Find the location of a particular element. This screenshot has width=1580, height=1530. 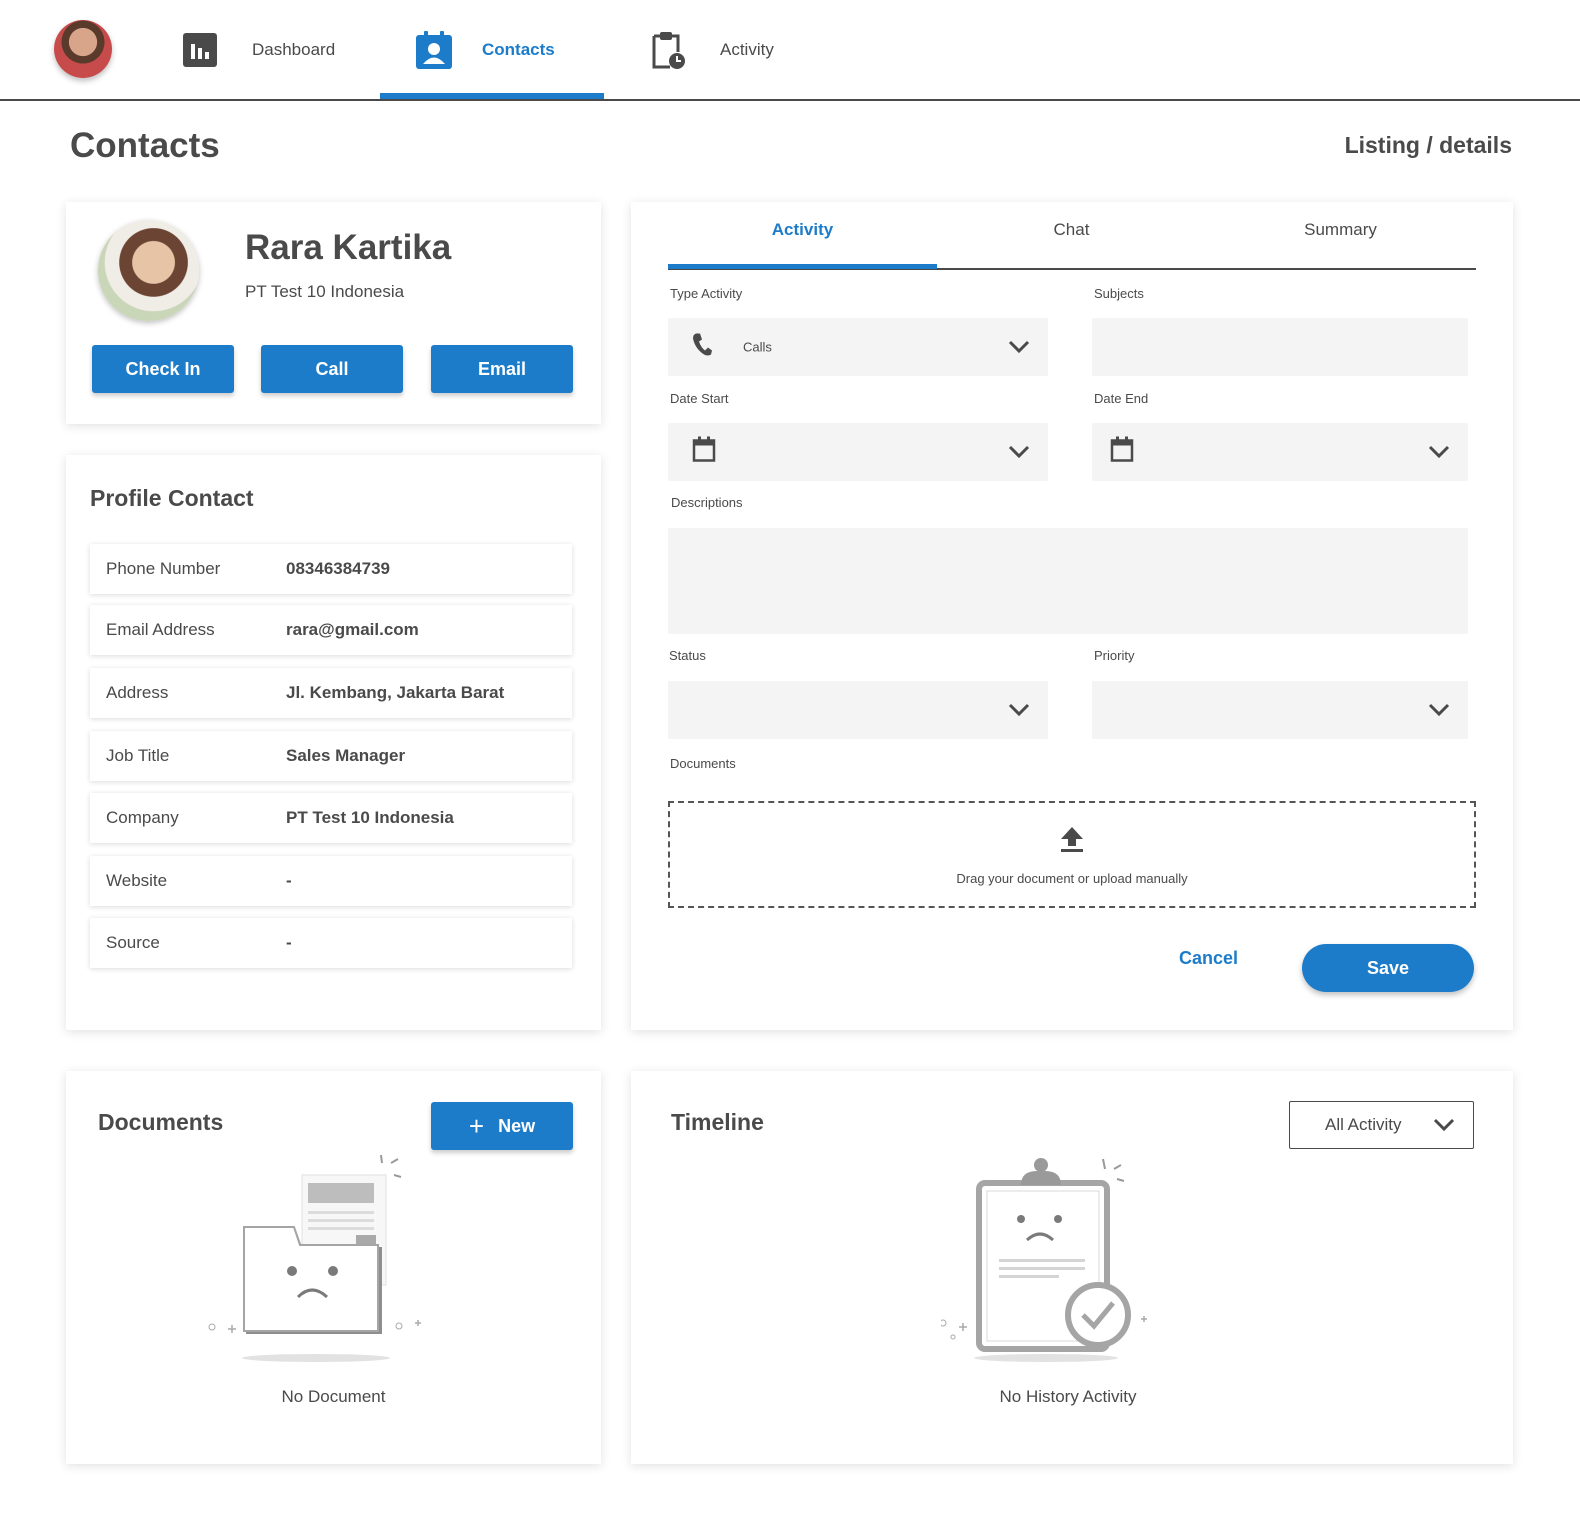

priority-select is located at coordinates (1280, 710).